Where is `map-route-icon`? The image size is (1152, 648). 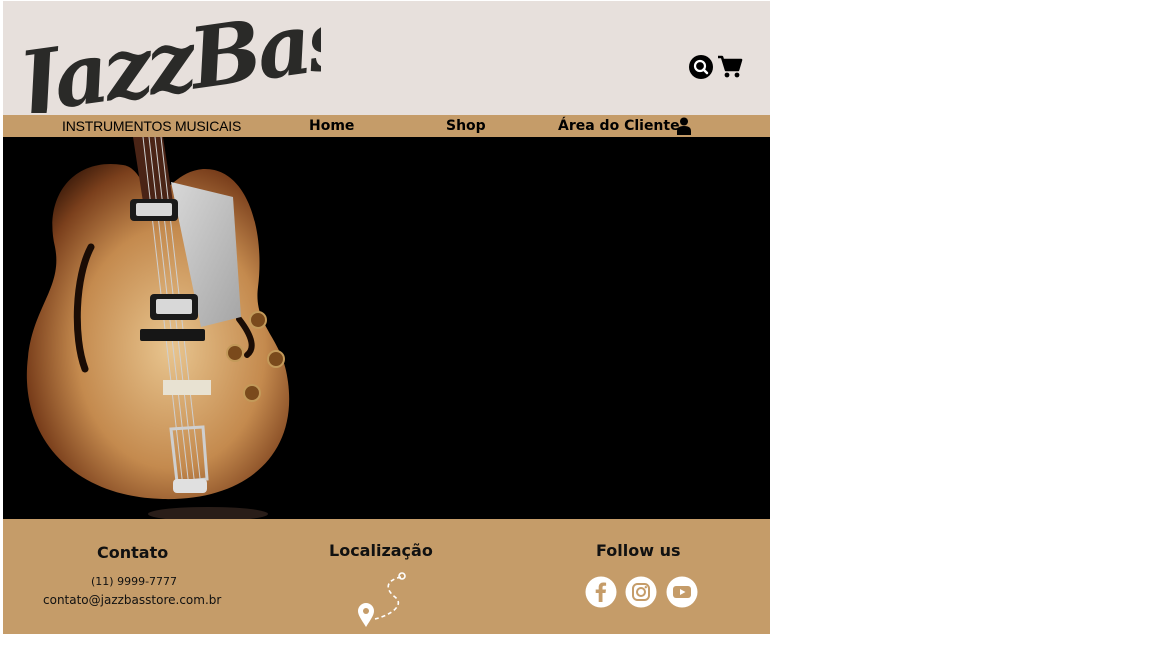 map-route-icon is located at coordinates (383, 599).